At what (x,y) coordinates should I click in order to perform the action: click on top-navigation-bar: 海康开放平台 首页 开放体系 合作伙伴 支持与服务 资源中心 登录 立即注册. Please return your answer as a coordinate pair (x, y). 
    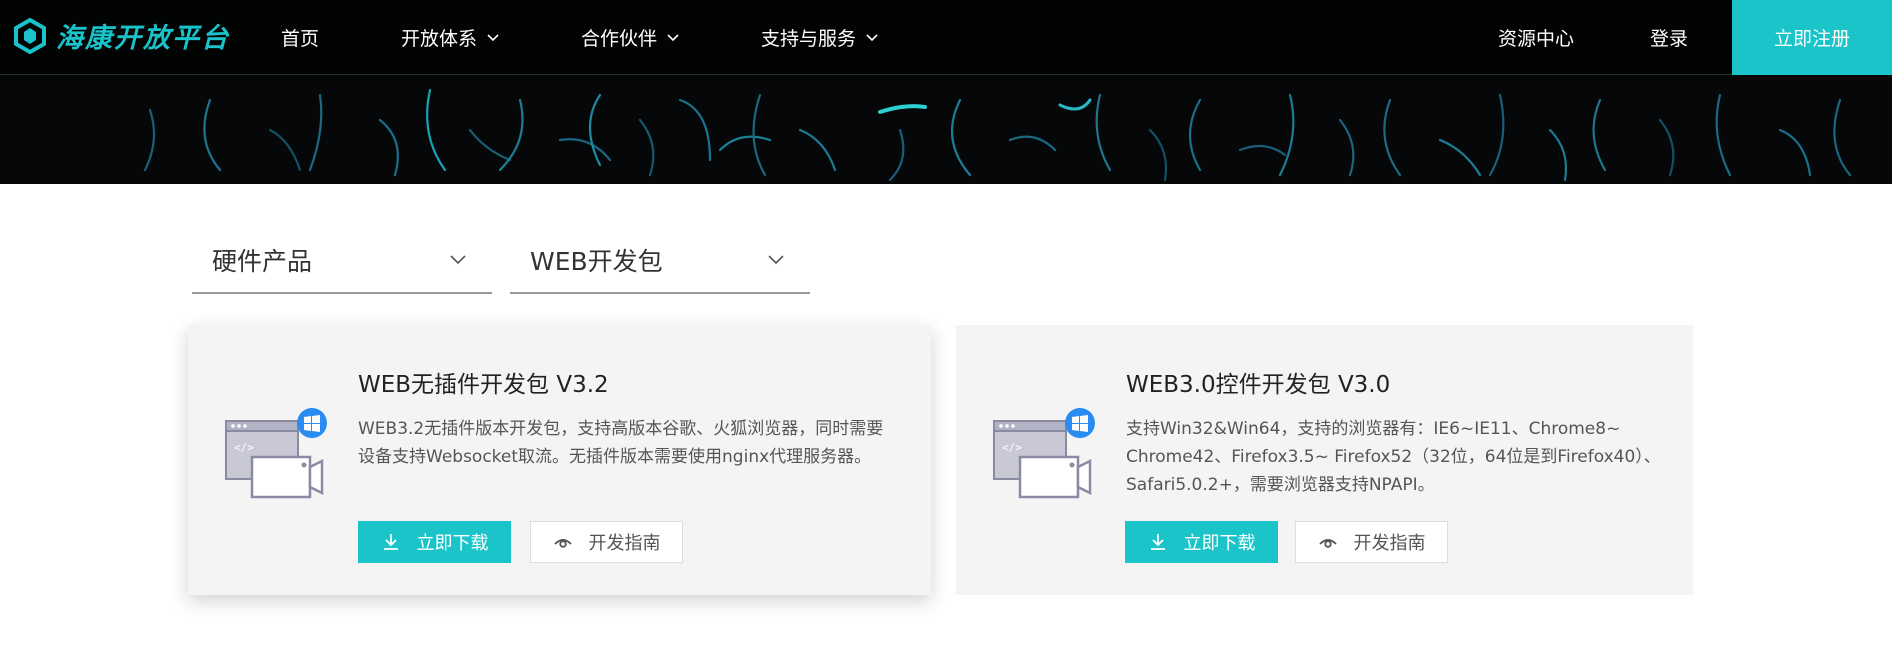
    Looking at the image, I should click on (946, 37).